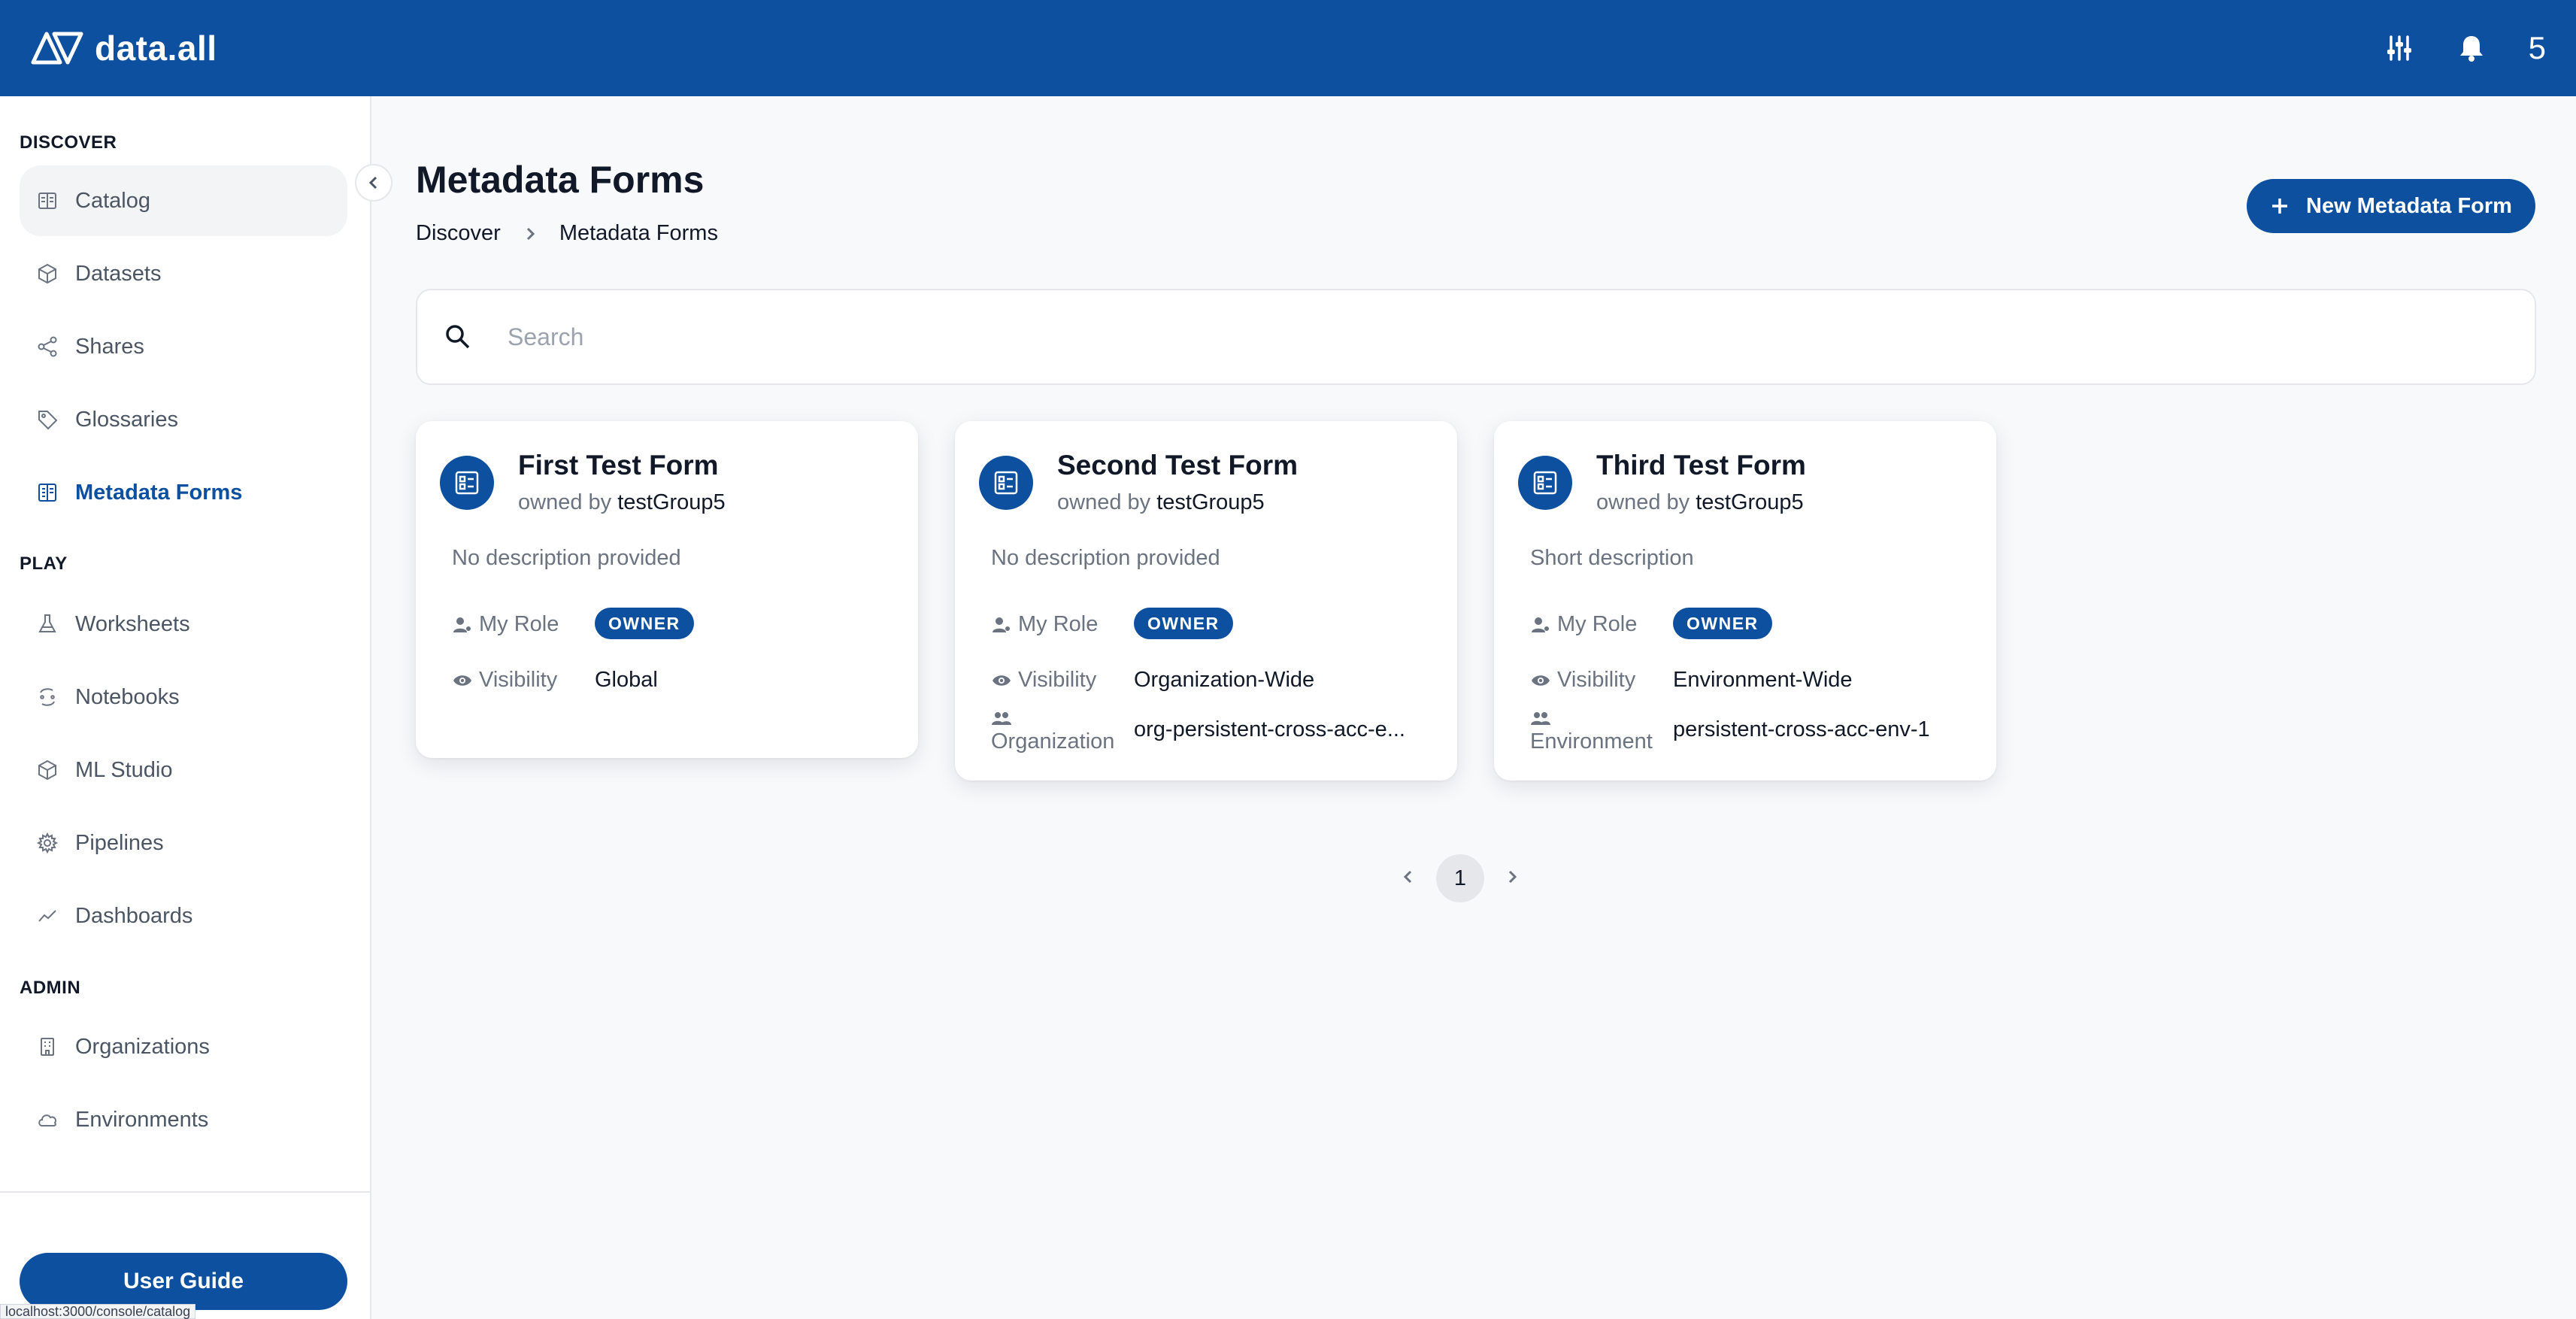 The height and width of the screenshot is (1319, 2576). I want to click on sidebar-item-label: Worksheets, so click(132, 623).